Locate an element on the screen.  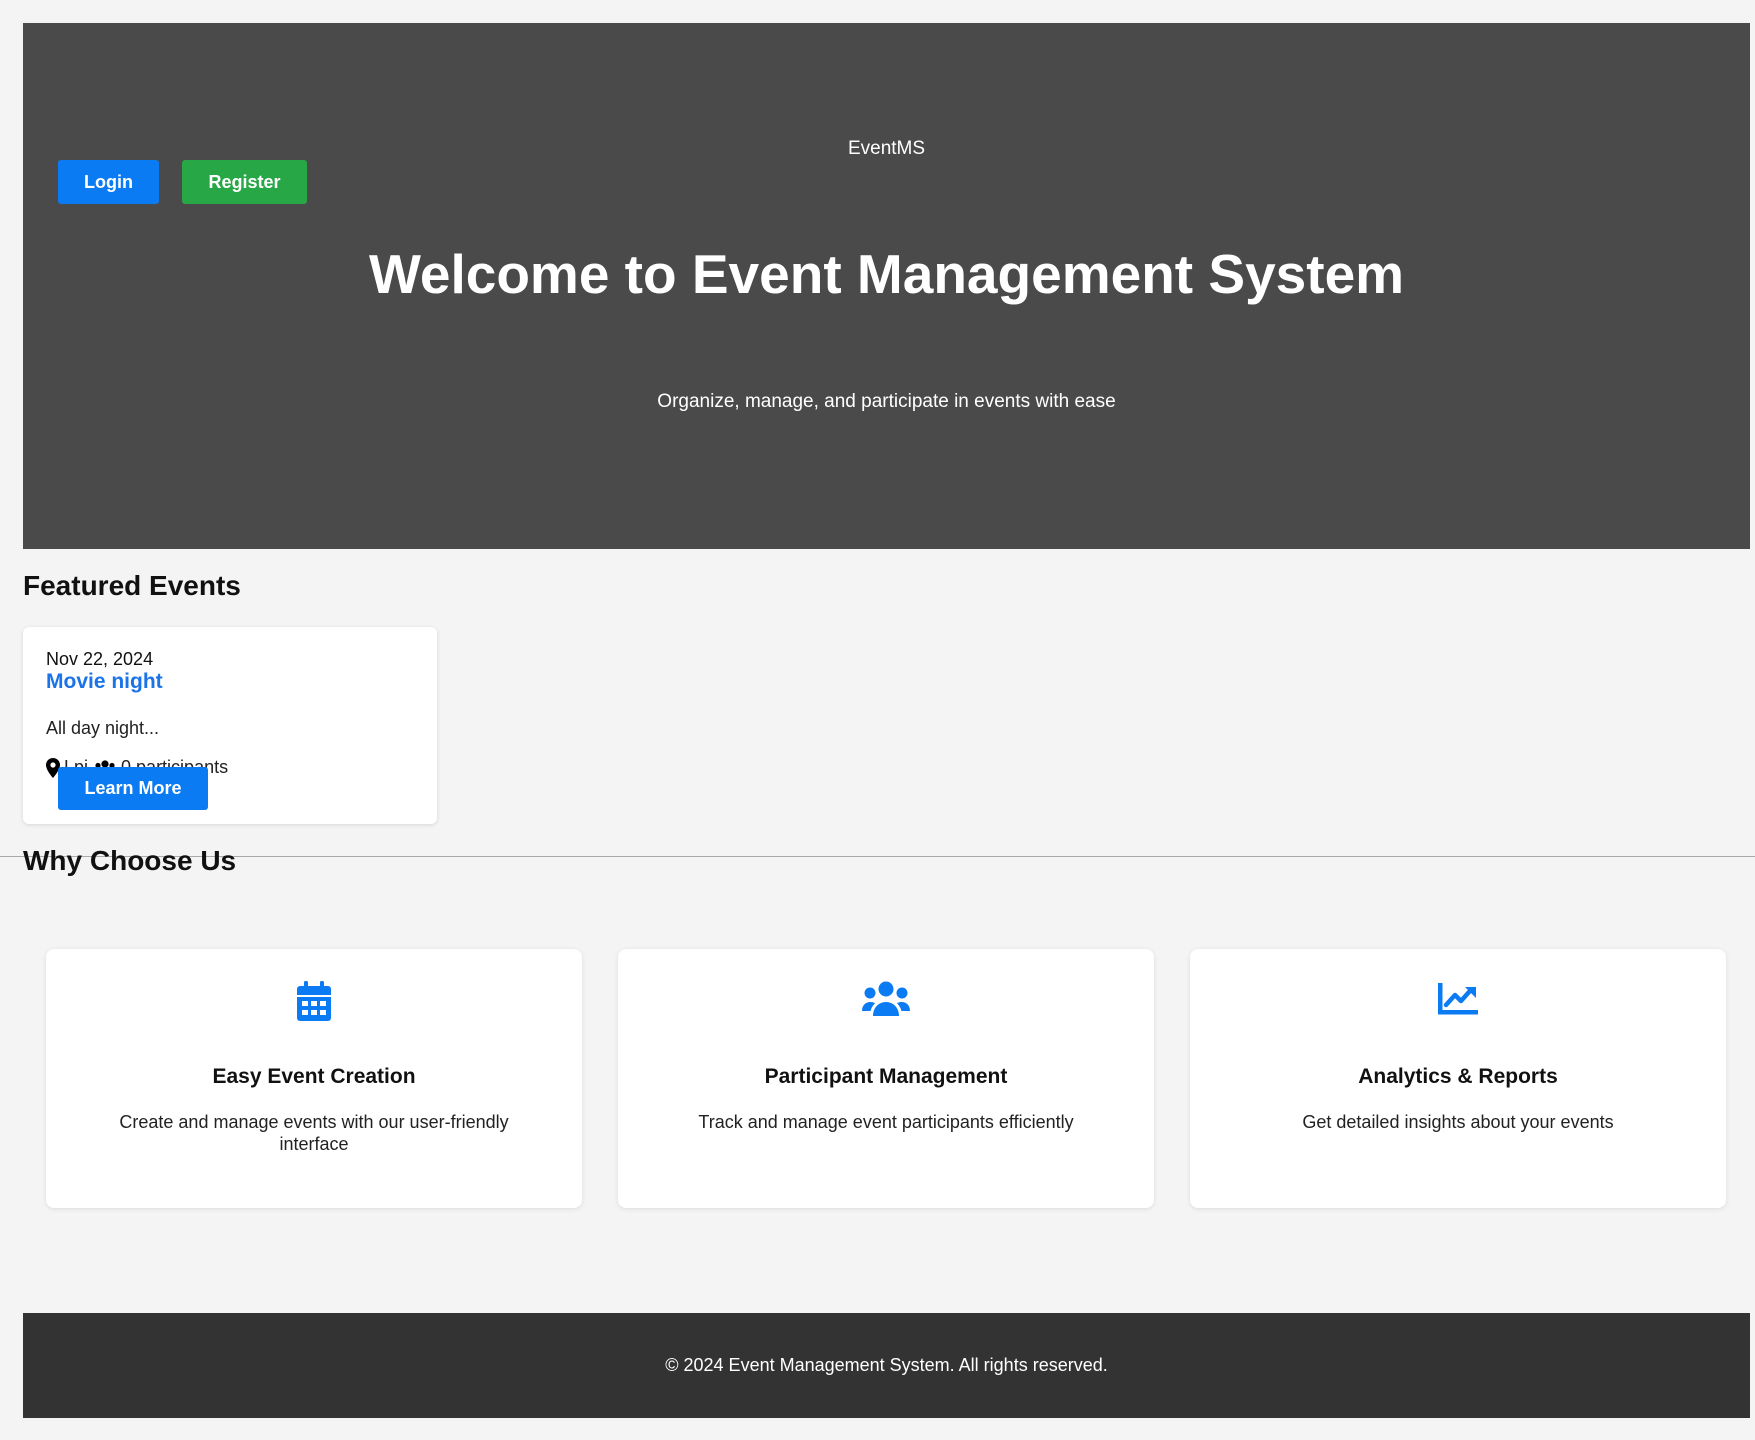
featured-events-heading: Featured Events is located at coordinates (132, 585).